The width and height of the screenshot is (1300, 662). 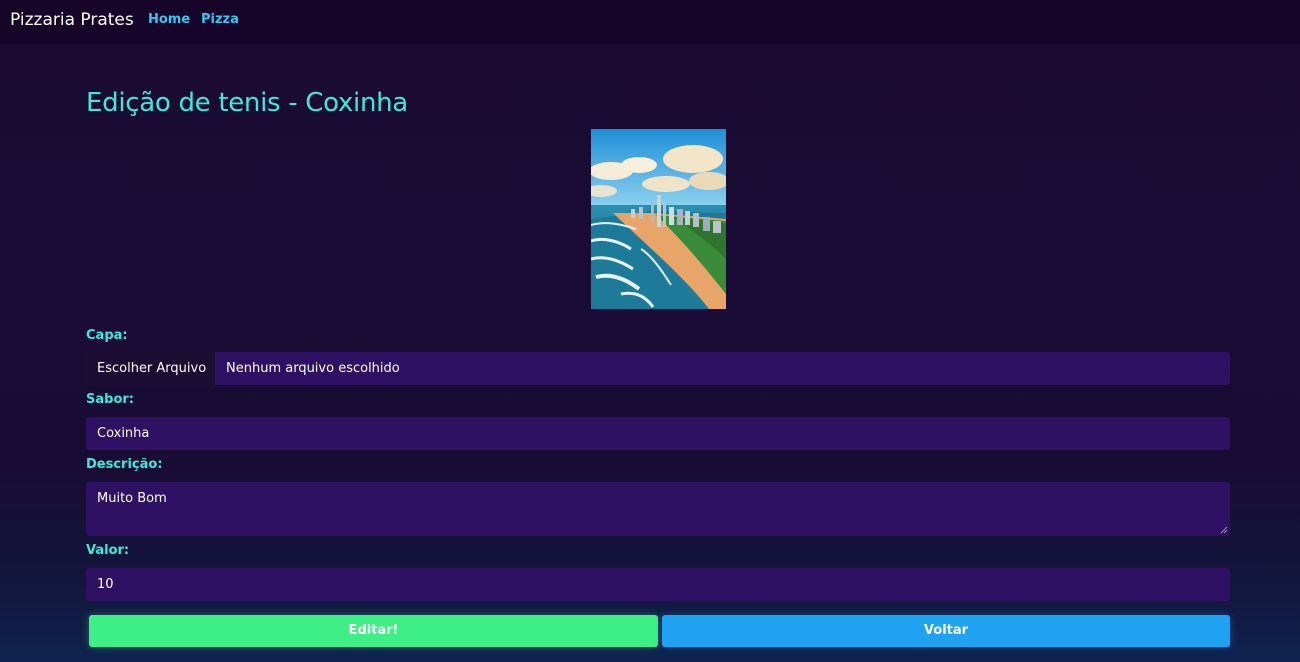 What do you see at coordinates (108, 550) in the screenshot?
I see `valor-label: Valor:` at bounding box center [108, 550].